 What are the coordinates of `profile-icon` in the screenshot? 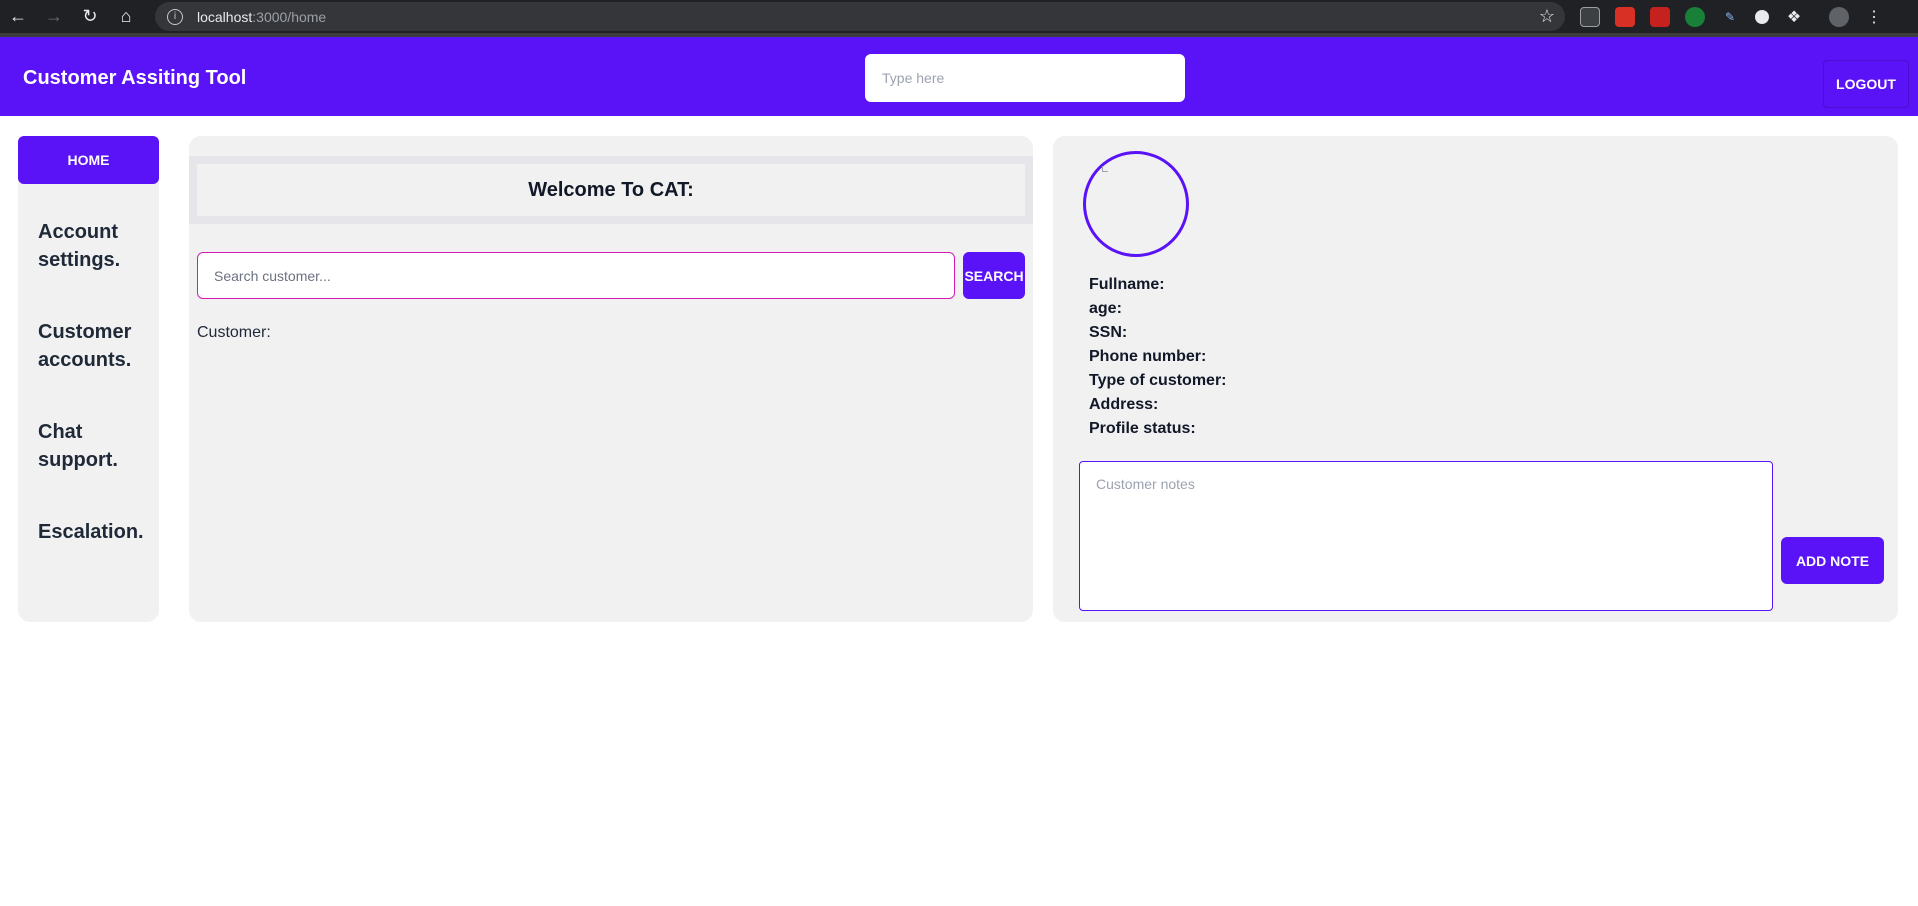 It's located at (1839, 16).